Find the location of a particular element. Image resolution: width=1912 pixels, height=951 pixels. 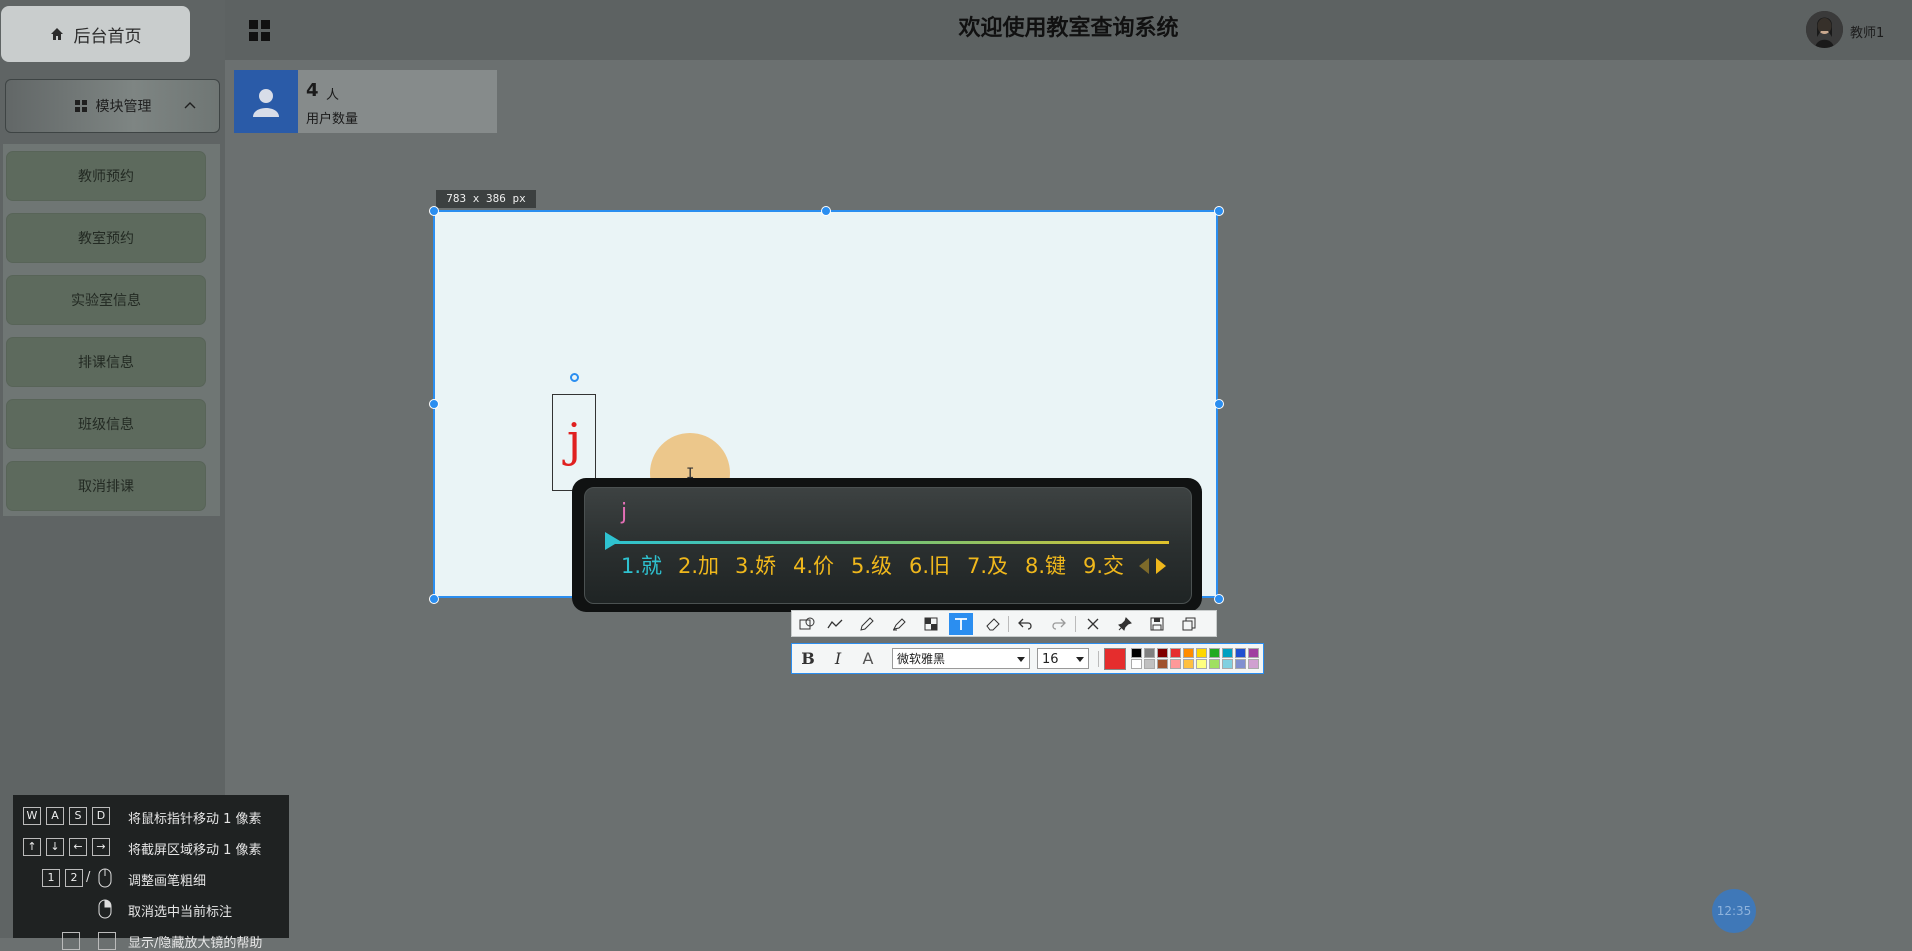

sidebar-item-label: 实验室信息 is located at coordinates (106, 301).